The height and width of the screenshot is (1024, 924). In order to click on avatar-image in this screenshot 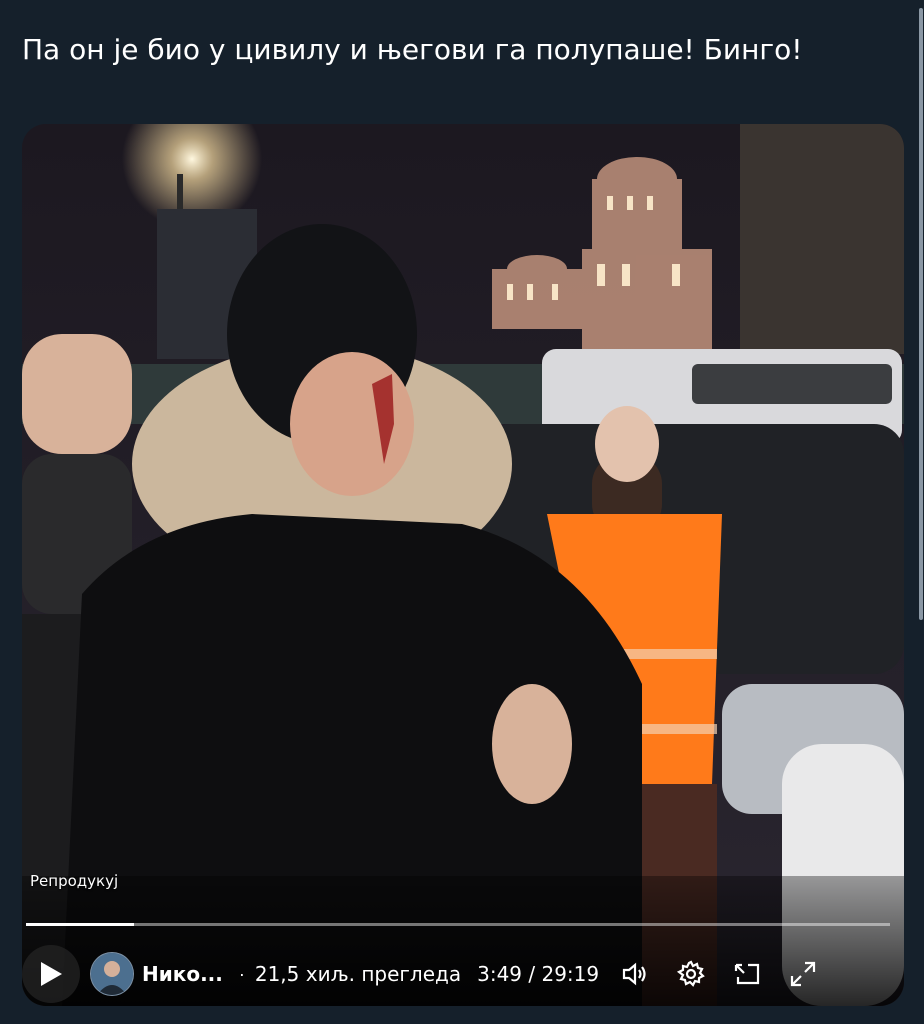, I will do `click(112, 974)`.